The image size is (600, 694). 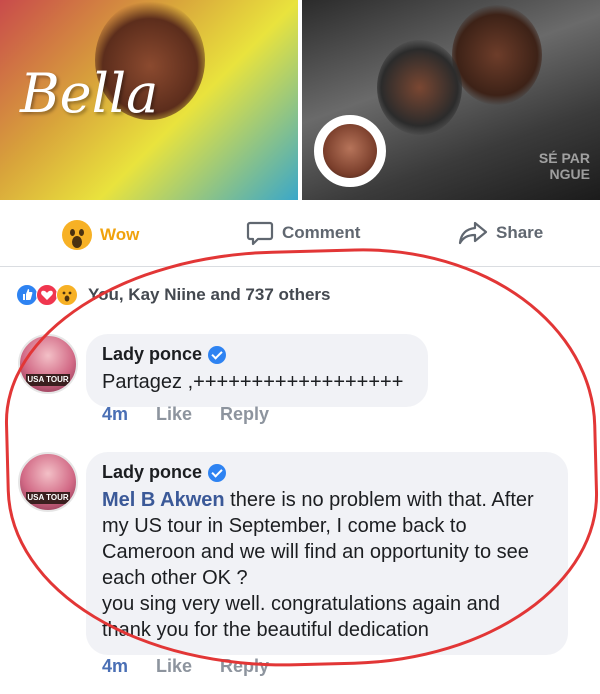 What do you see at coordinates (120, 234) in the screenshot?
I see `wow-label: Wow` at bounding box center [120, 234].